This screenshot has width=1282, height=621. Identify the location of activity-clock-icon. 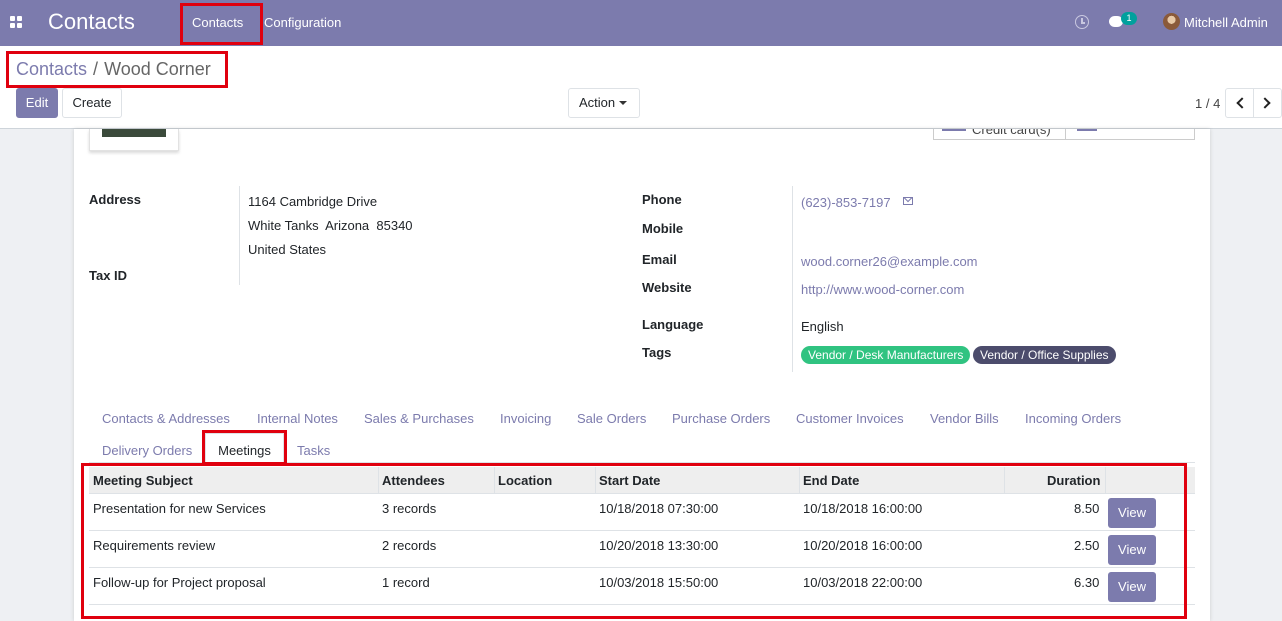
(1082, 22).